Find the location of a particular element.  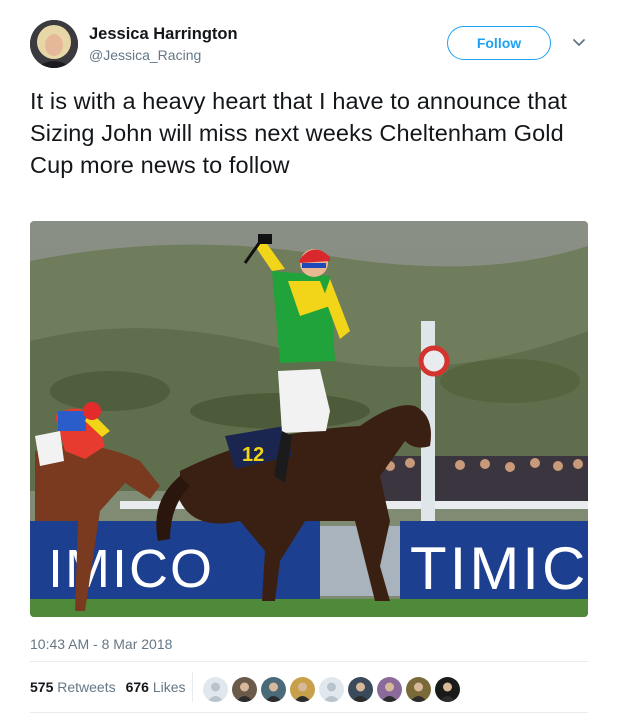

likes-stat: 676 Likes is located at coordinates (156, 687).